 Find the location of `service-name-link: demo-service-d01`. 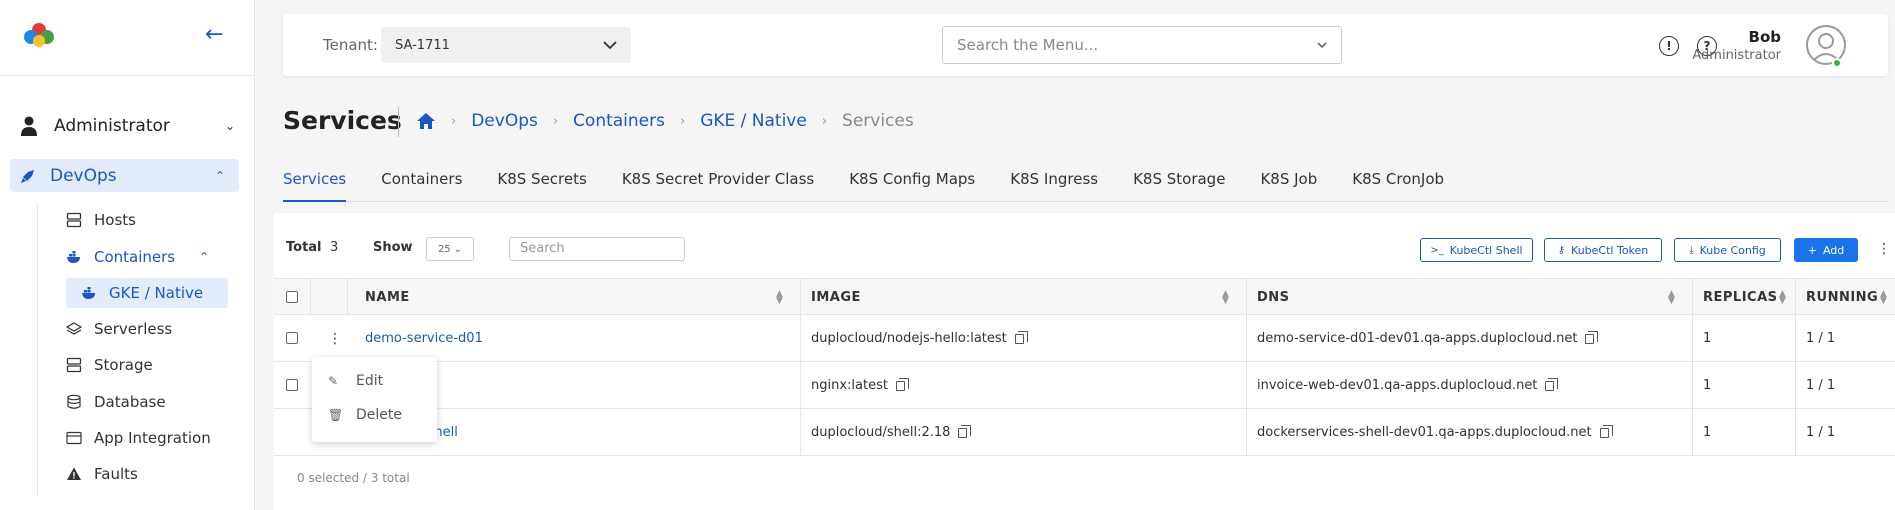

service-name-link: demo-service-d01 is located at coordinates (424, 338).